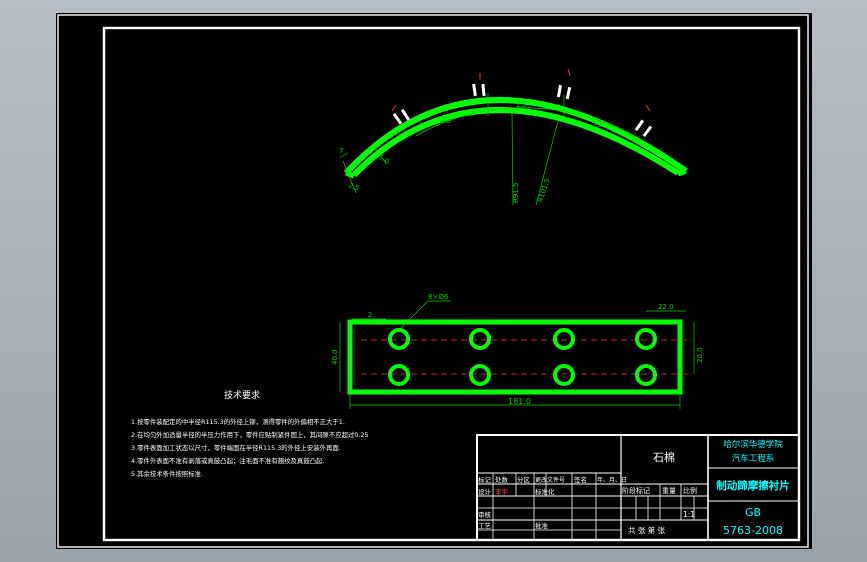 The height and width of the screenshot is (562, 867). Describe the element at coordinates (236, 447) in the screenshot. I see `tech-item: 3.零件表面加工状态以尺寸，零件端面在半径R115.3的外径上安装外再面.` at that location.